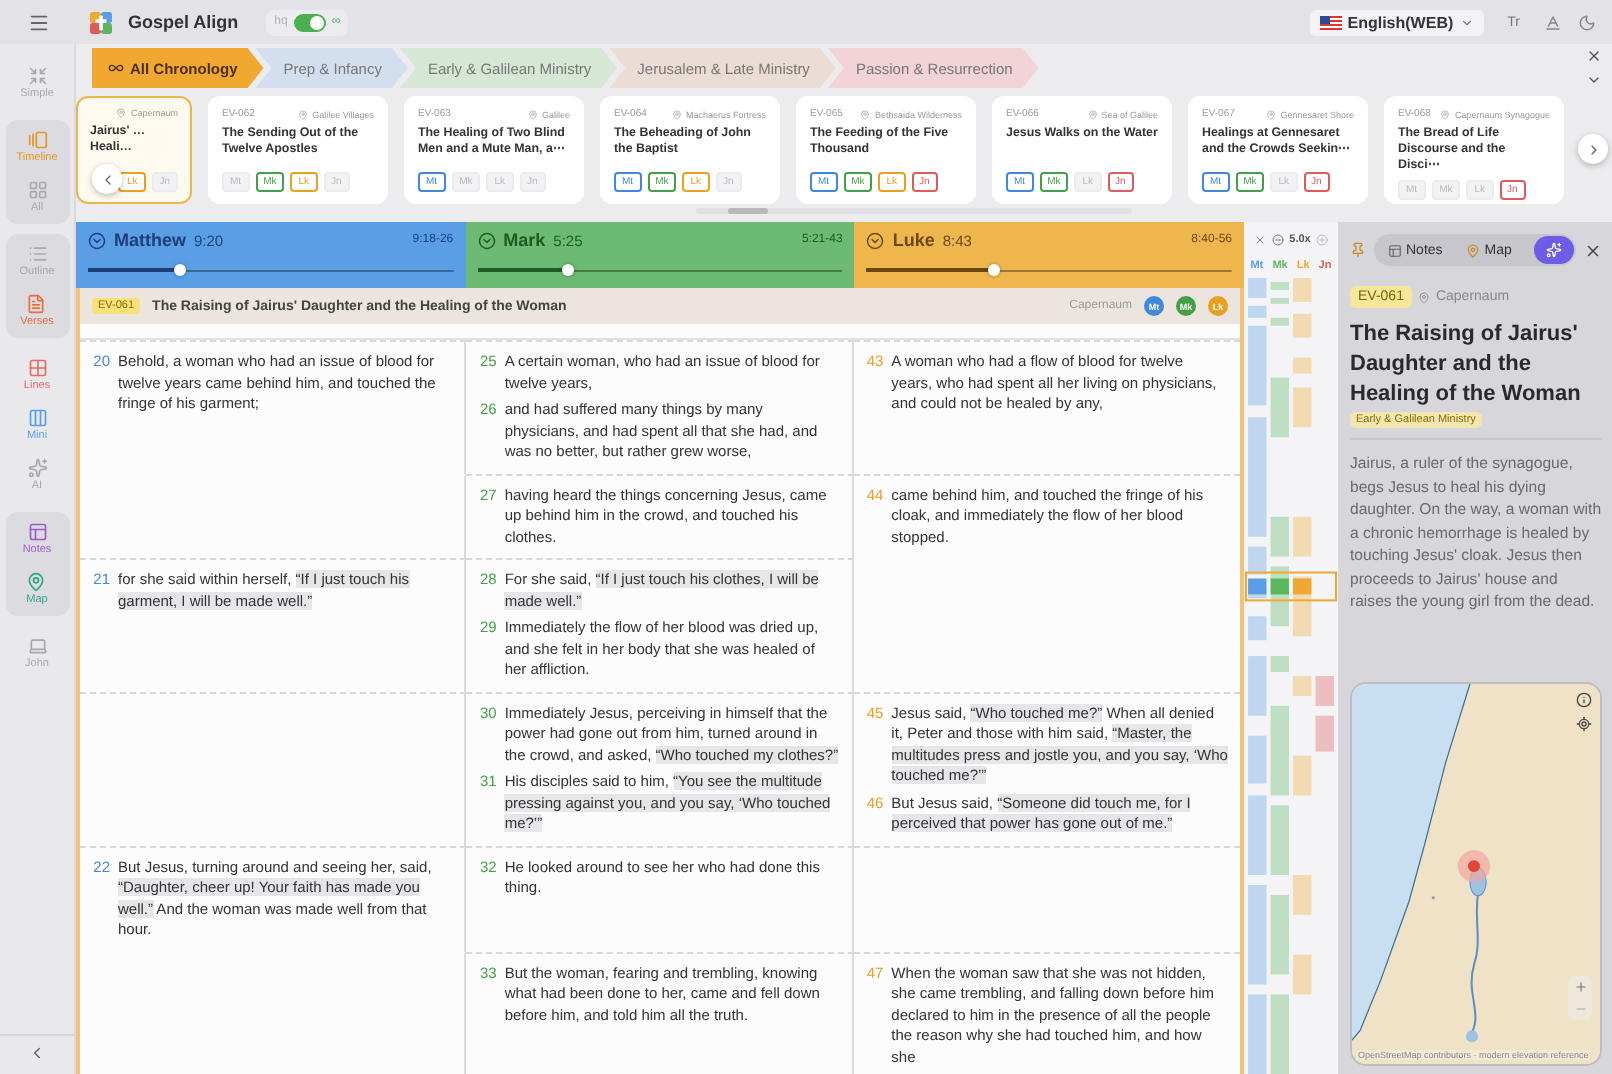  What do you see at coordinates (37, 76) in the screenshot?
I see `shrink-icon` at bounding box center [37, 76].